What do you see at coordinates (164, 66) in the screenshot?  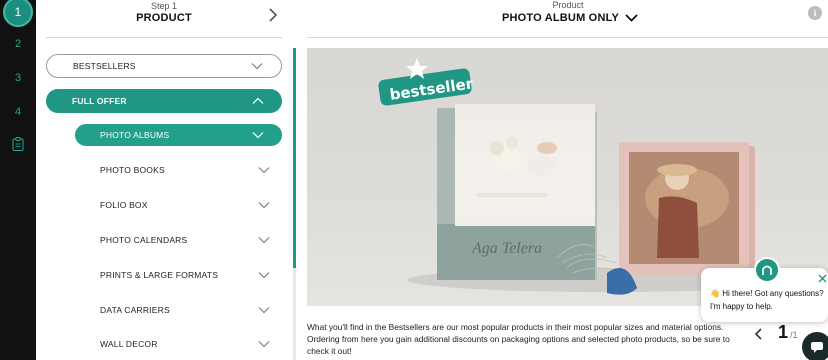 I see `menu-bestsellers: BESTSELLERS` at bounding box center [164, 66].